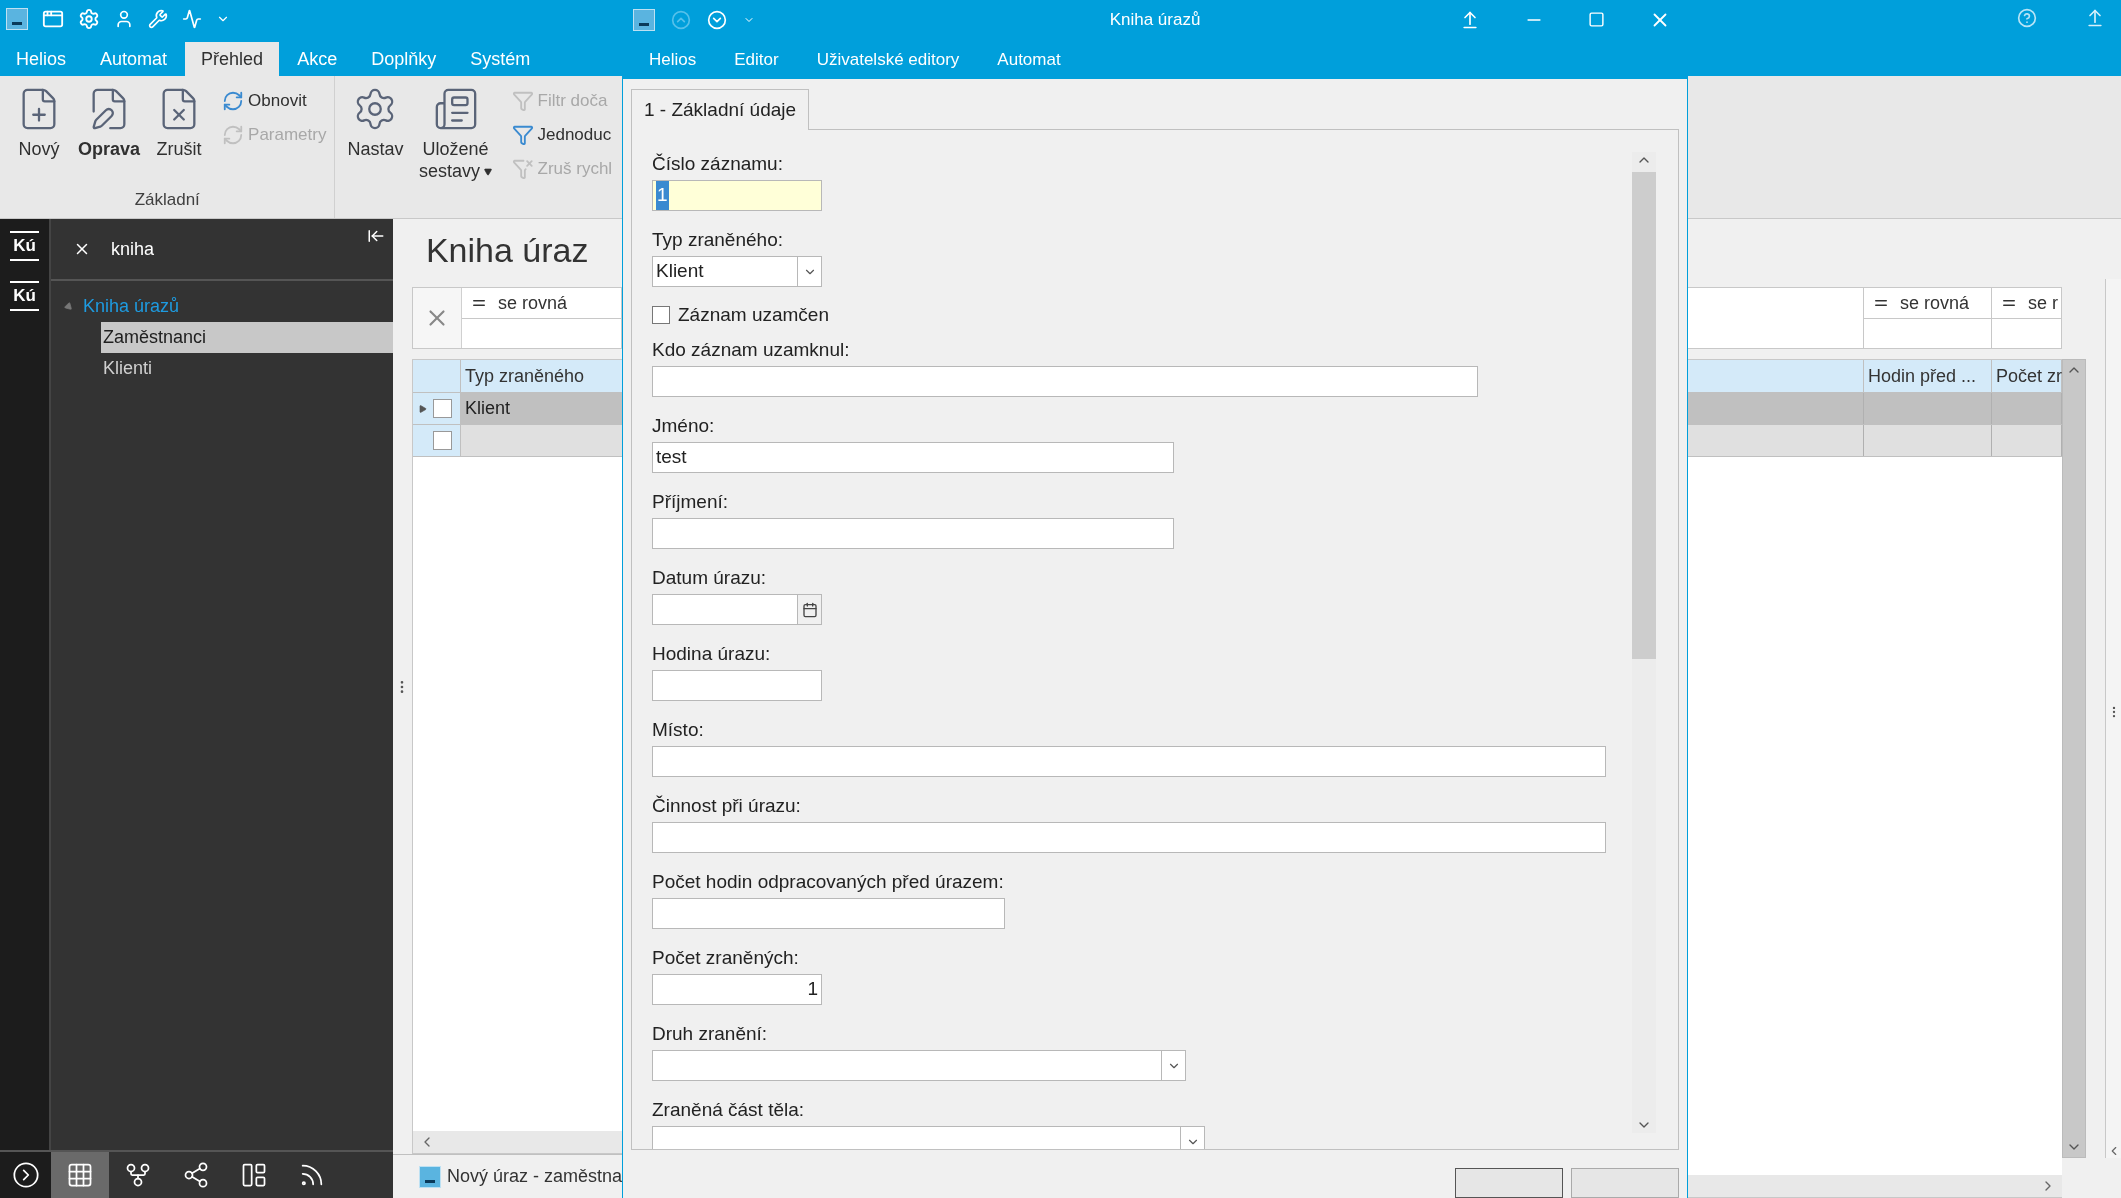 This screenshot has width=2121, height=1198. I want to click on restore-icon, so click(2095, 18).